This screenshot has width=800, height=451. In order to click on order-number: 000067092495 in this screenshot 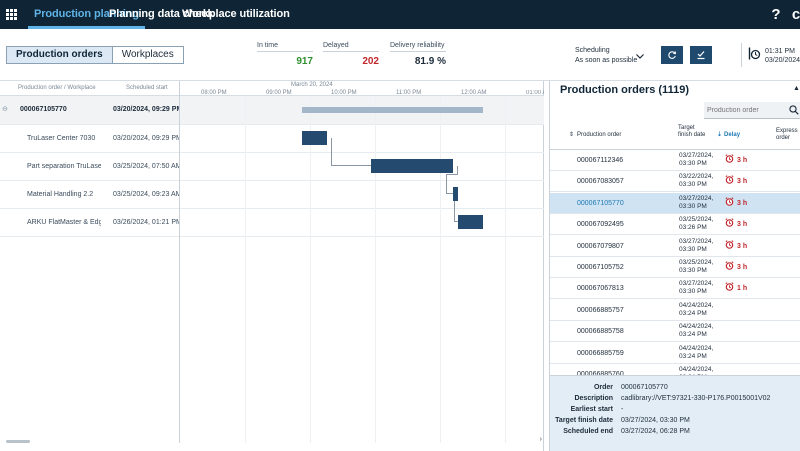, I will do `click(600, 225)`.